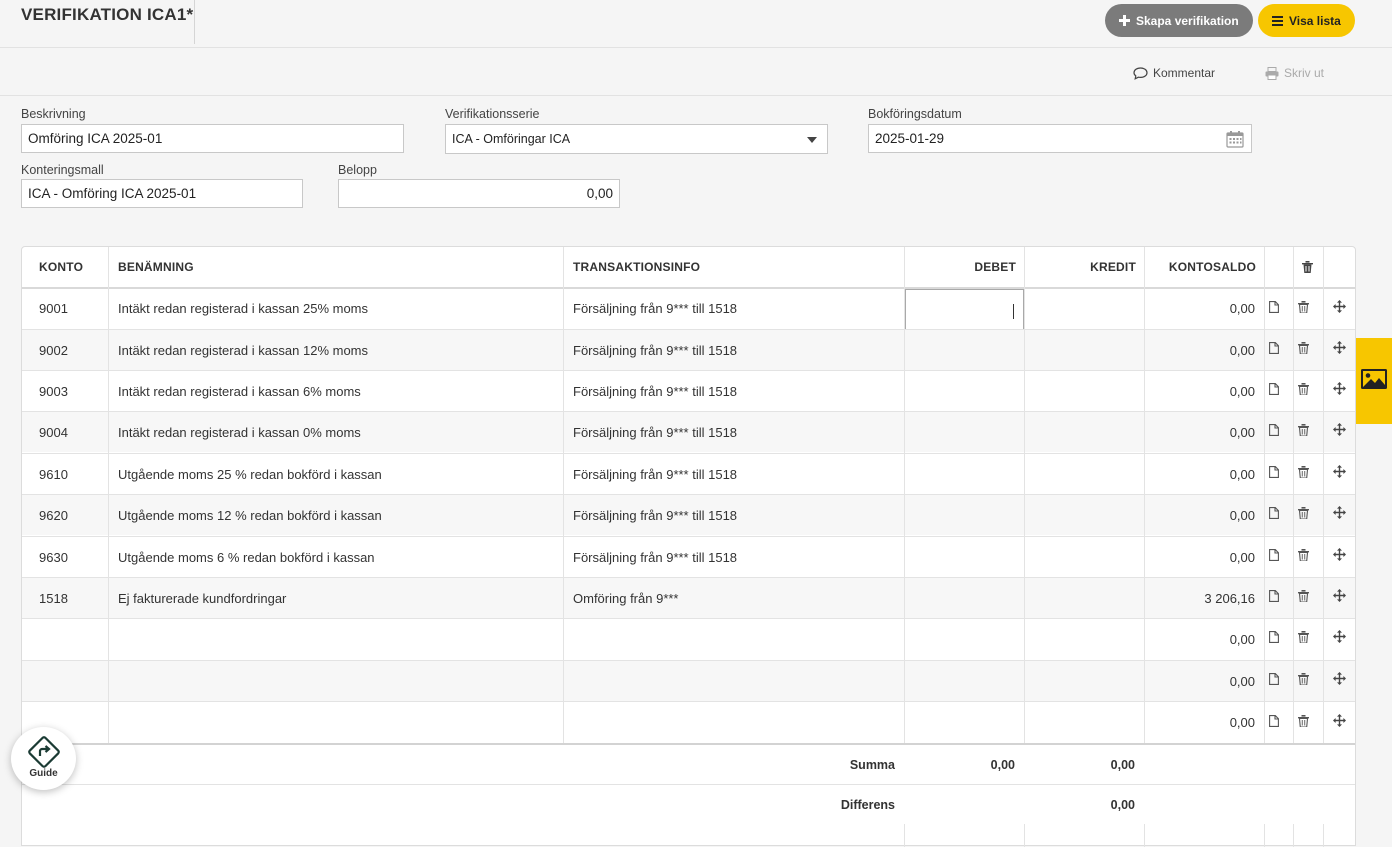 This screenshot has width=1392, height=847. What do you see at coordinates (964, 309) in the screenshot?
I see `debet-input-active` at bounding box center [964, 309].